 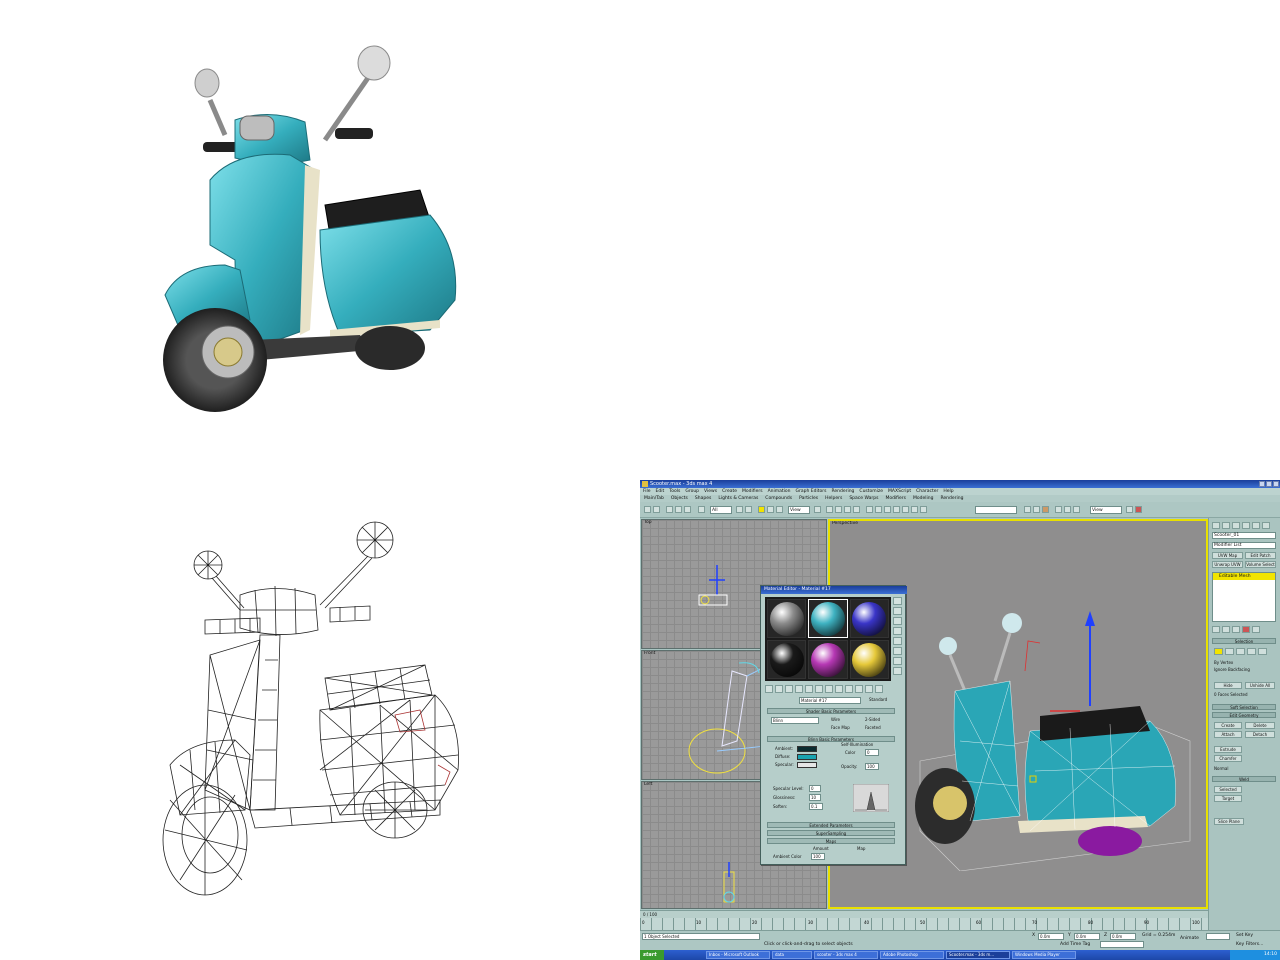 What do you see at coordinates (878, 509) in the screenshot?
I see `align-icon` at bounding box center [878, 509].